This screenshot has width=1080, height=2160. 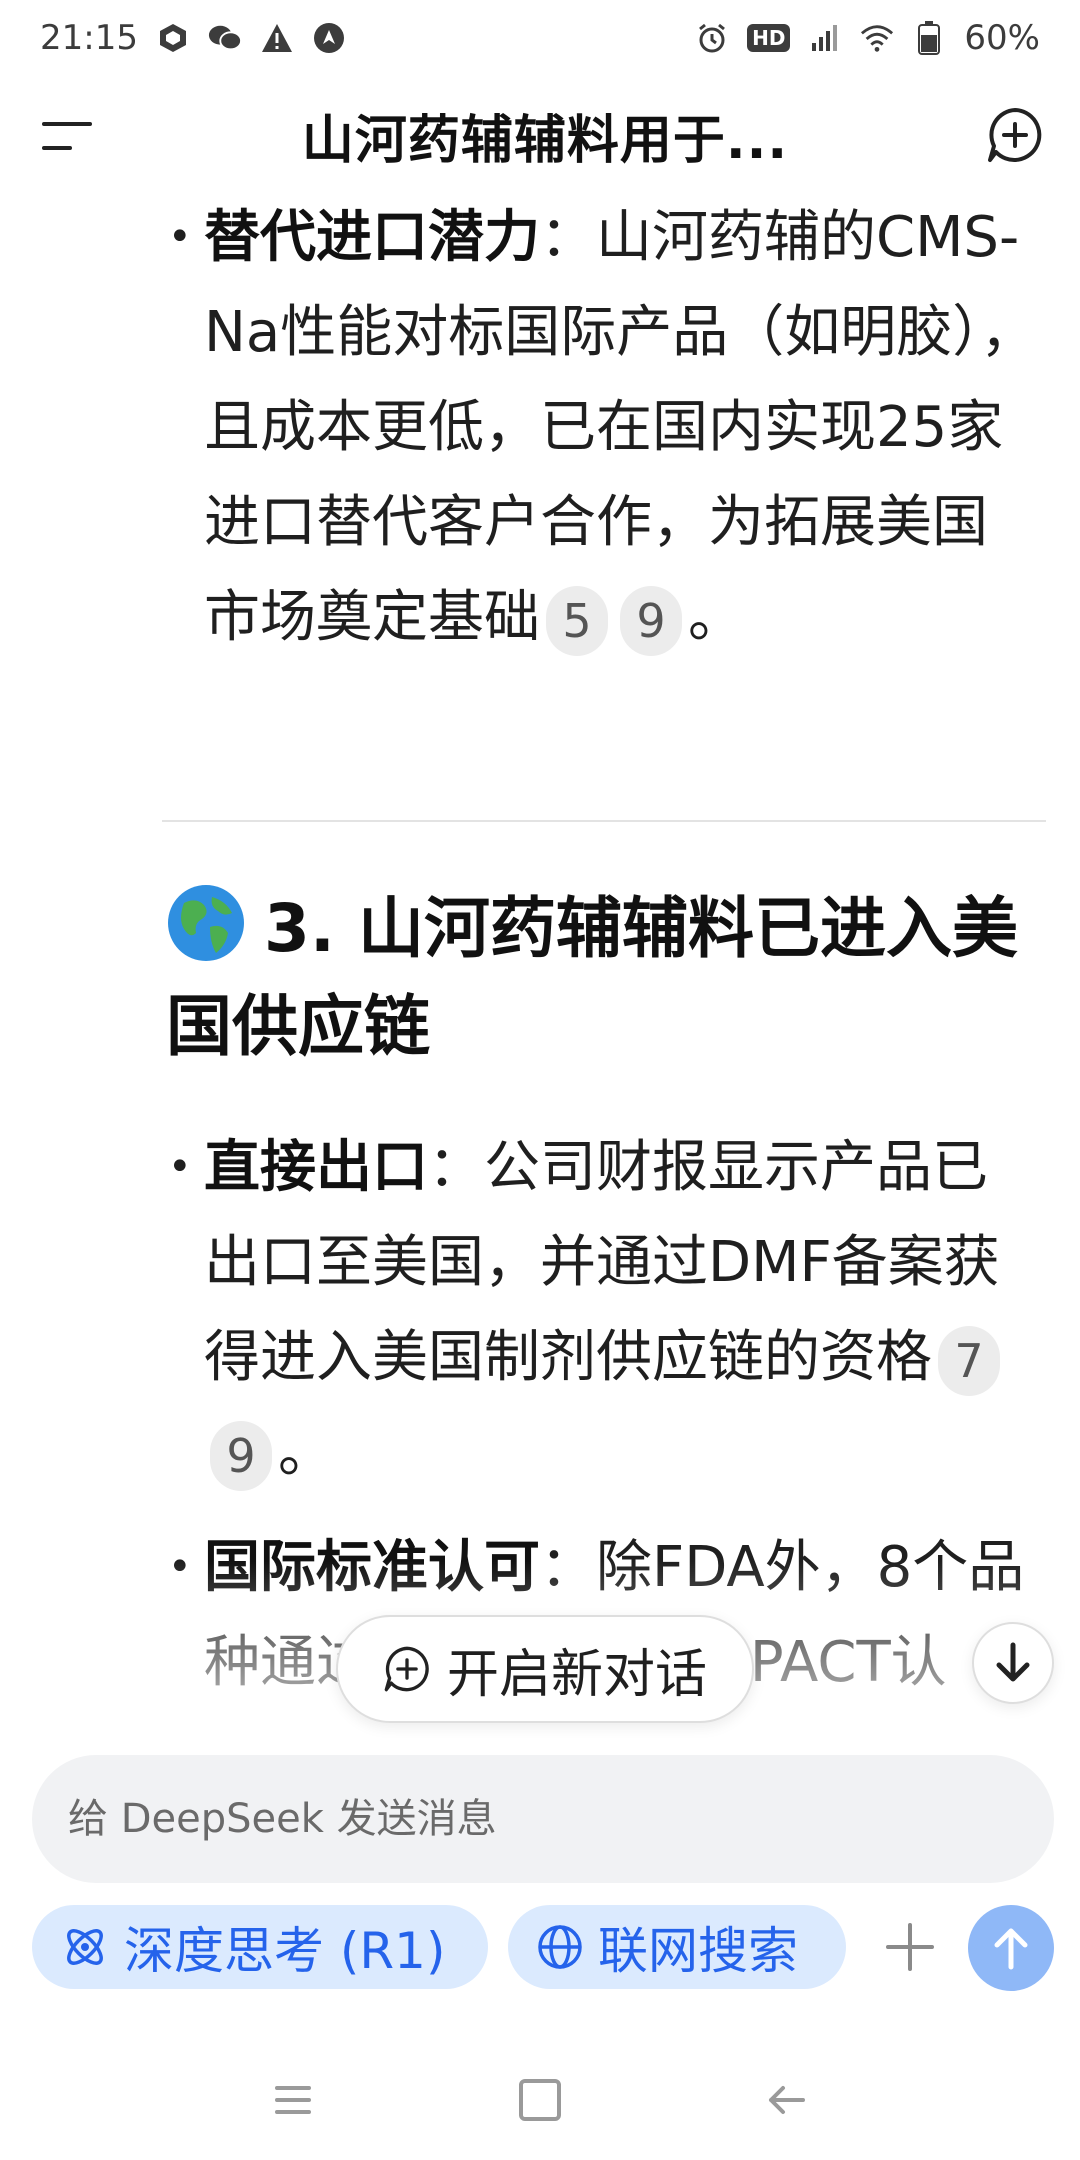 I want to click on alarm-icon, so click(x=712, y=38).